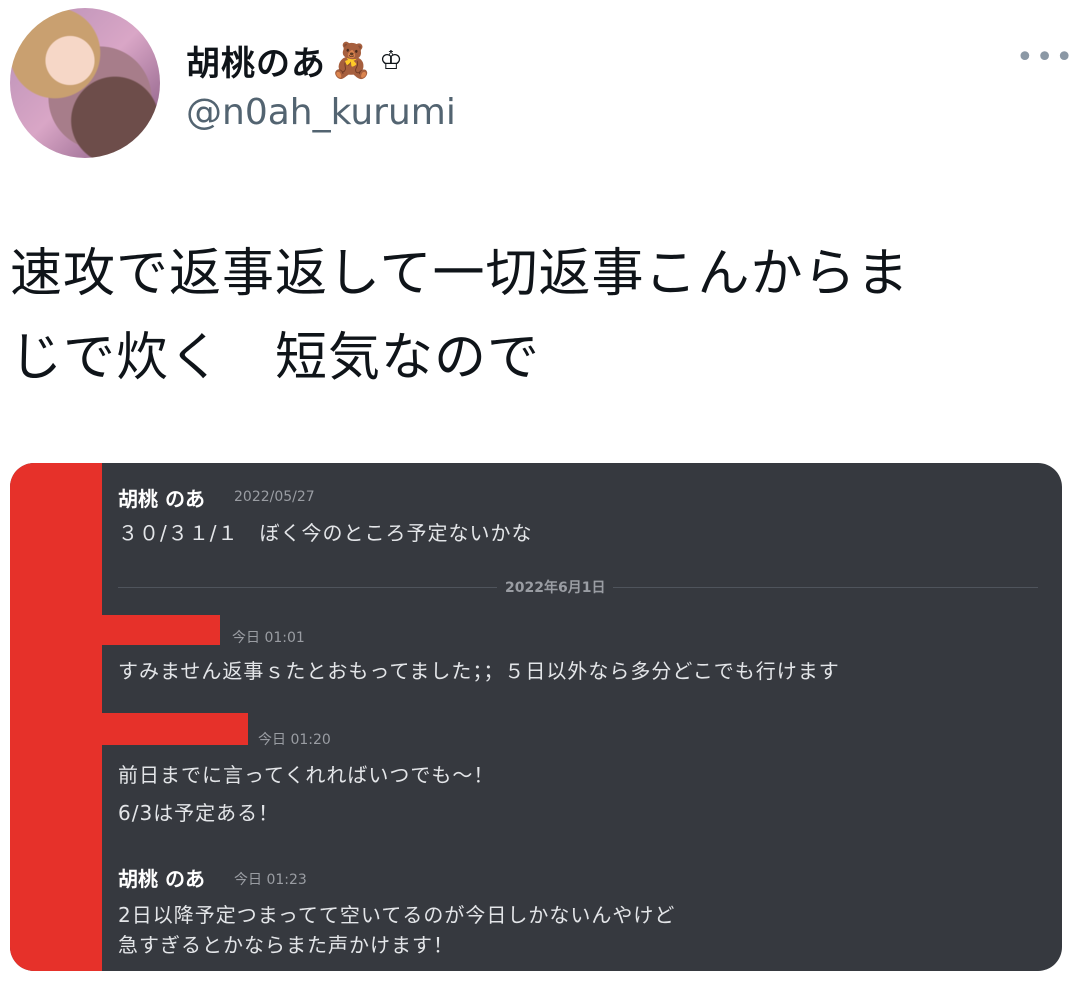 This screenshot has width=1074, height=981. What do you see at coordinates (391, 60) in the screenshot?
I see `crown-icon: ♔` at bounding box center [391, 60].